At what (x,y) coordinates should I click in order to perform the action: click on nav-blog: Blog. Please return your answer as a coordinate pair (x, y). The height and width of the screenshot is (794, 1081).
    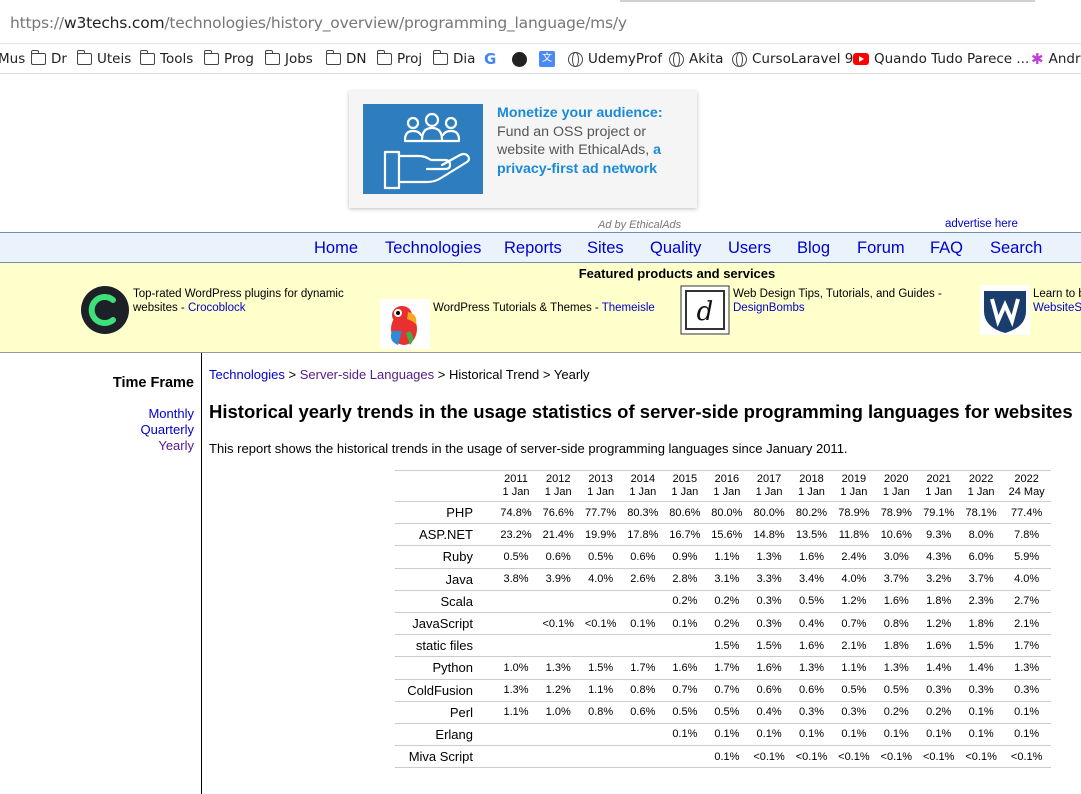
    Looking at the image, I should click on (813, 248).